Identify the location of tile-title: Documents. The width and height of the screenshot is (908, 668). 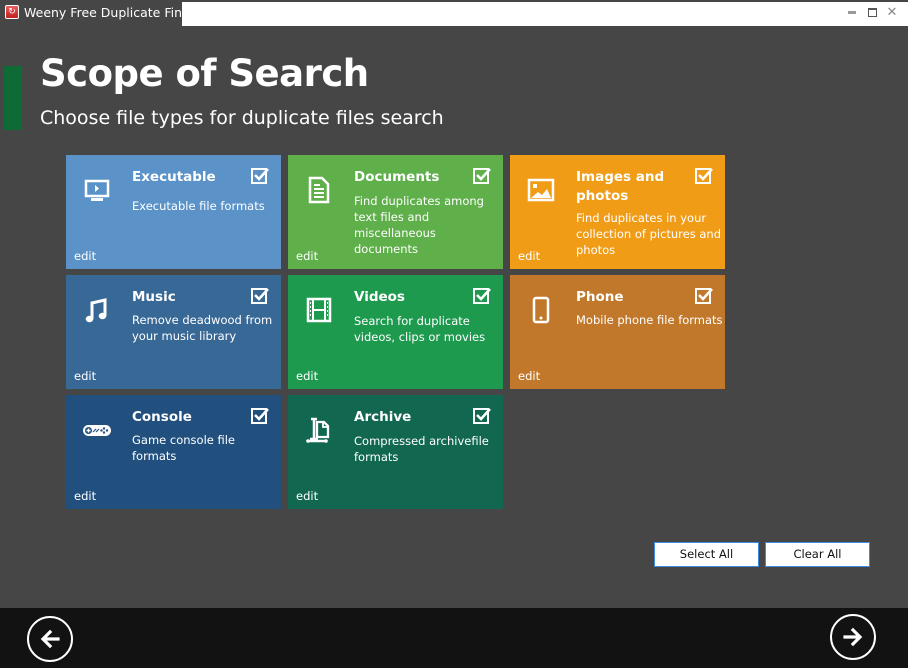
(397, 177).